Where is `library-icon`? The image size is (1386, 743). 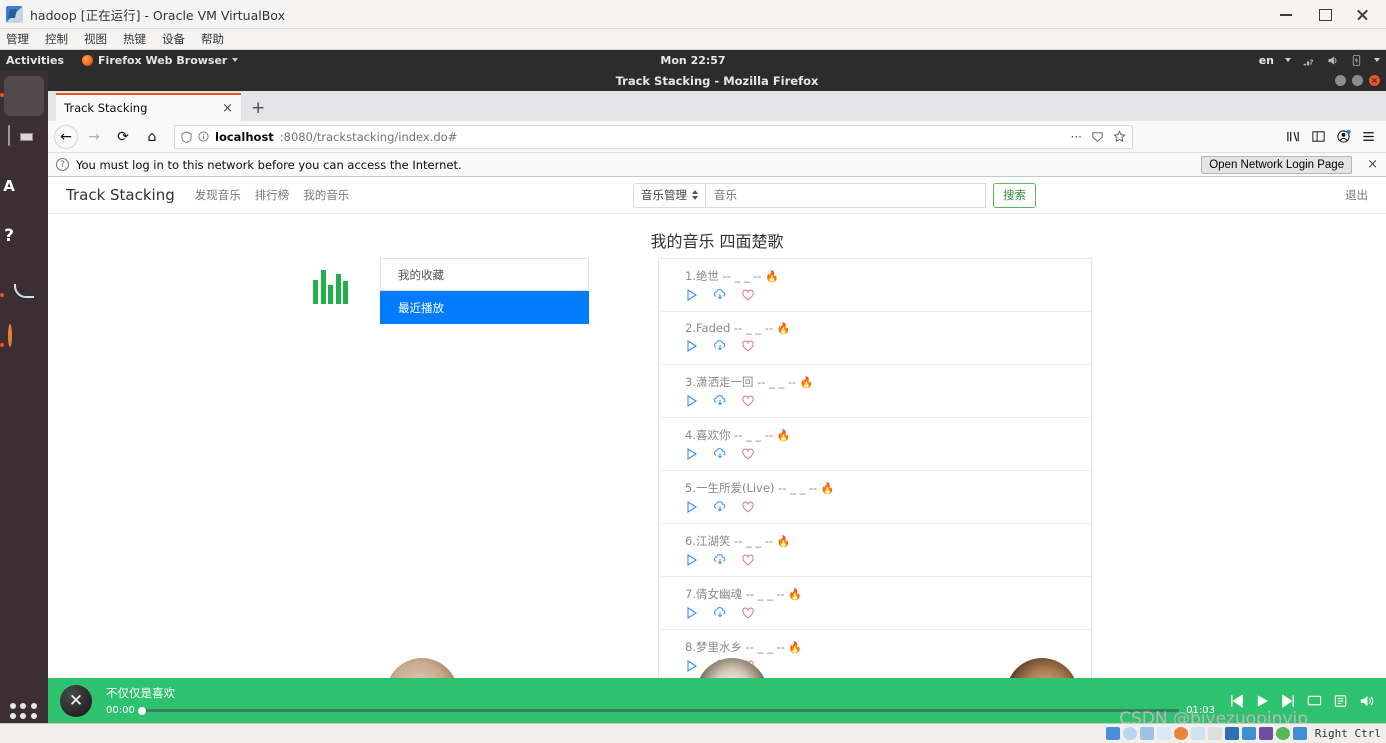
library-icon is located at coordinates (1293, 136).